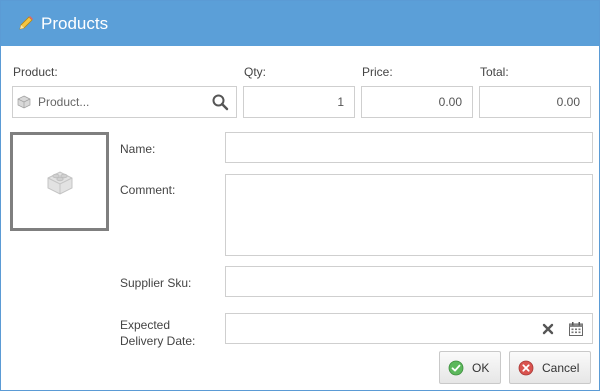 The image size is (600, 391). I want to click on price-label: Price:, so click(377, 72).